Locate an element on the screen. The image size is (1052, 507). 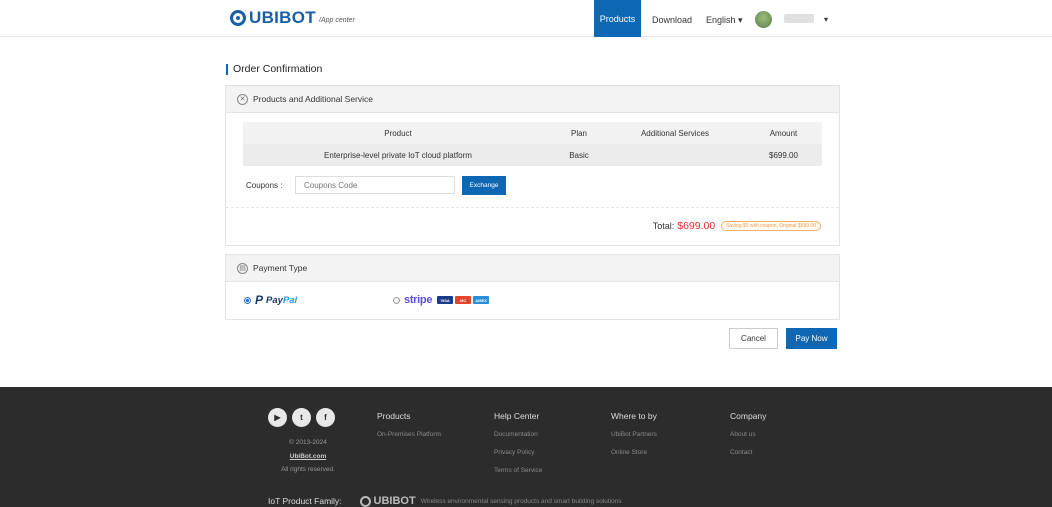
col-header-amount: Amount is located at coordinates (783, 133).